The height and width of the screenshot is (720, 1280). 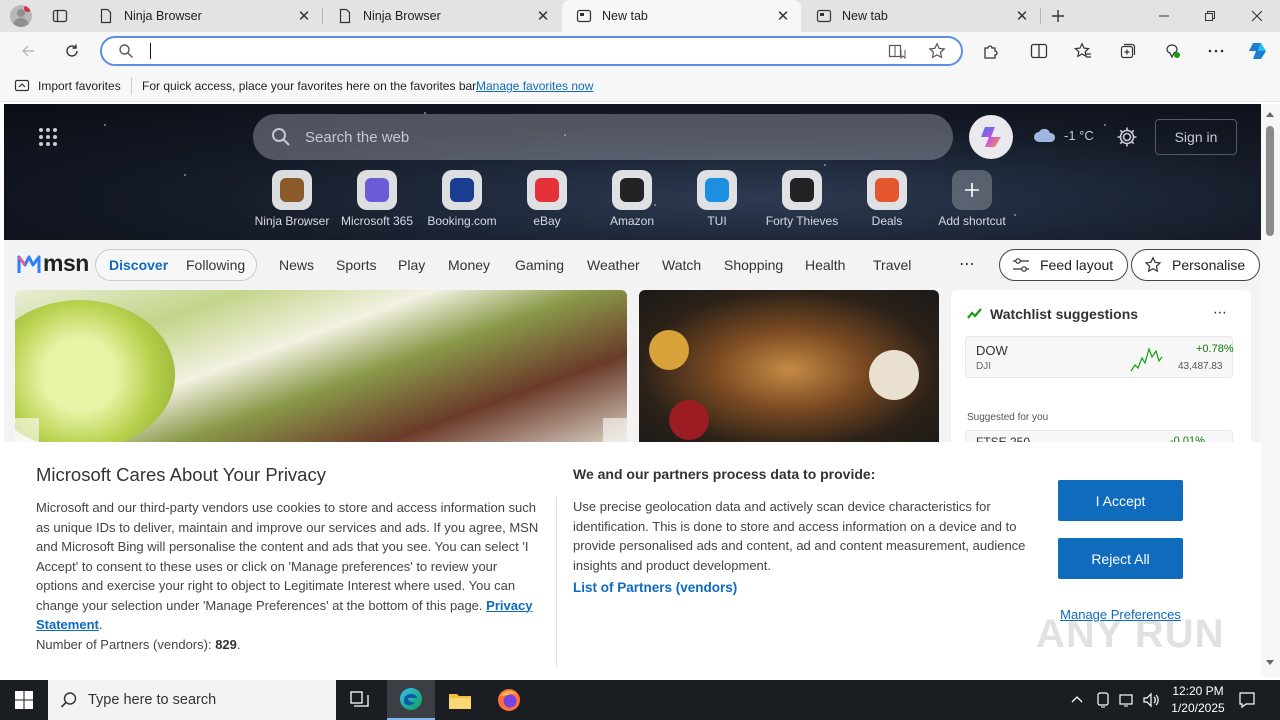 What do you see at coordinates (360, 700) in the screenshot?
I see `task-view-icon` at bounding box center [360, 700].